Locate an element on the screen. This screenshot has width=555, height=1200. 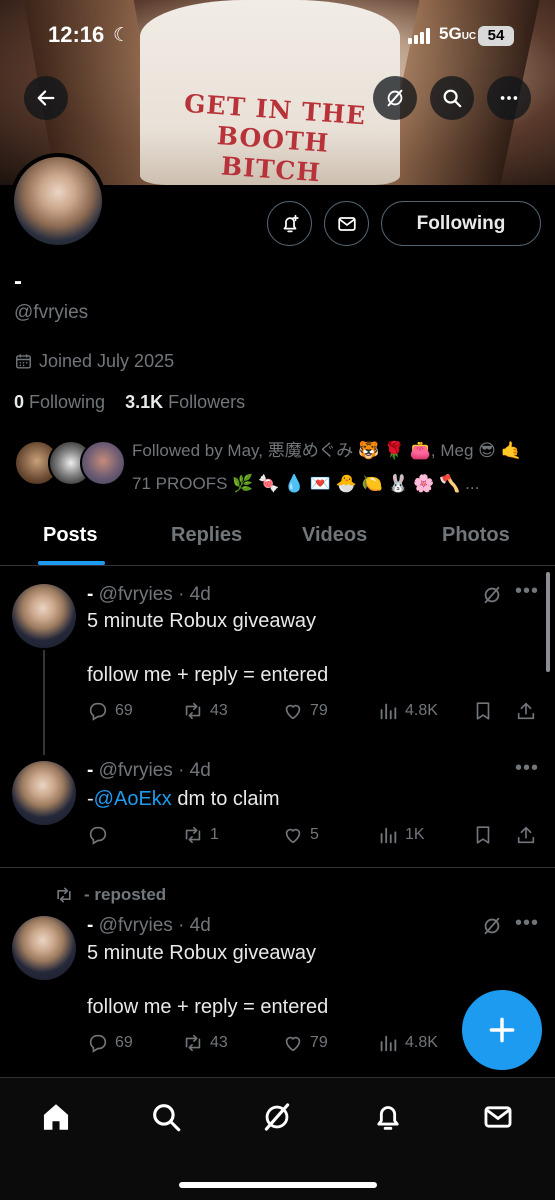
status-bar: 12:16 ☾ 5GUC 54 is located at coordinates (277, 37).